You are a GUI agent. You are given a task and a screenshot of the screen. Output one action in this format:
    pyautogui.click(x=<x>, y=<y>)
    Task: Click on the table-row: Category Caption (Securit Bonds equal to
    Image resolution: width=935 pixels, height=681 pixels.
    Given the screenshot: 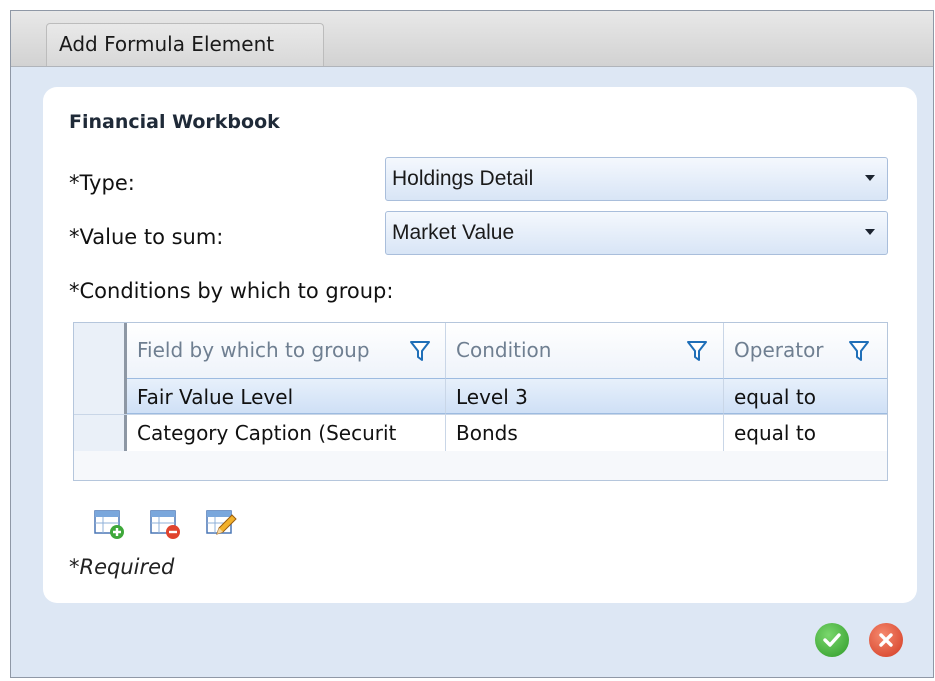 What is the action you would take?
    pyautogui.click(x=480, y=433)
    